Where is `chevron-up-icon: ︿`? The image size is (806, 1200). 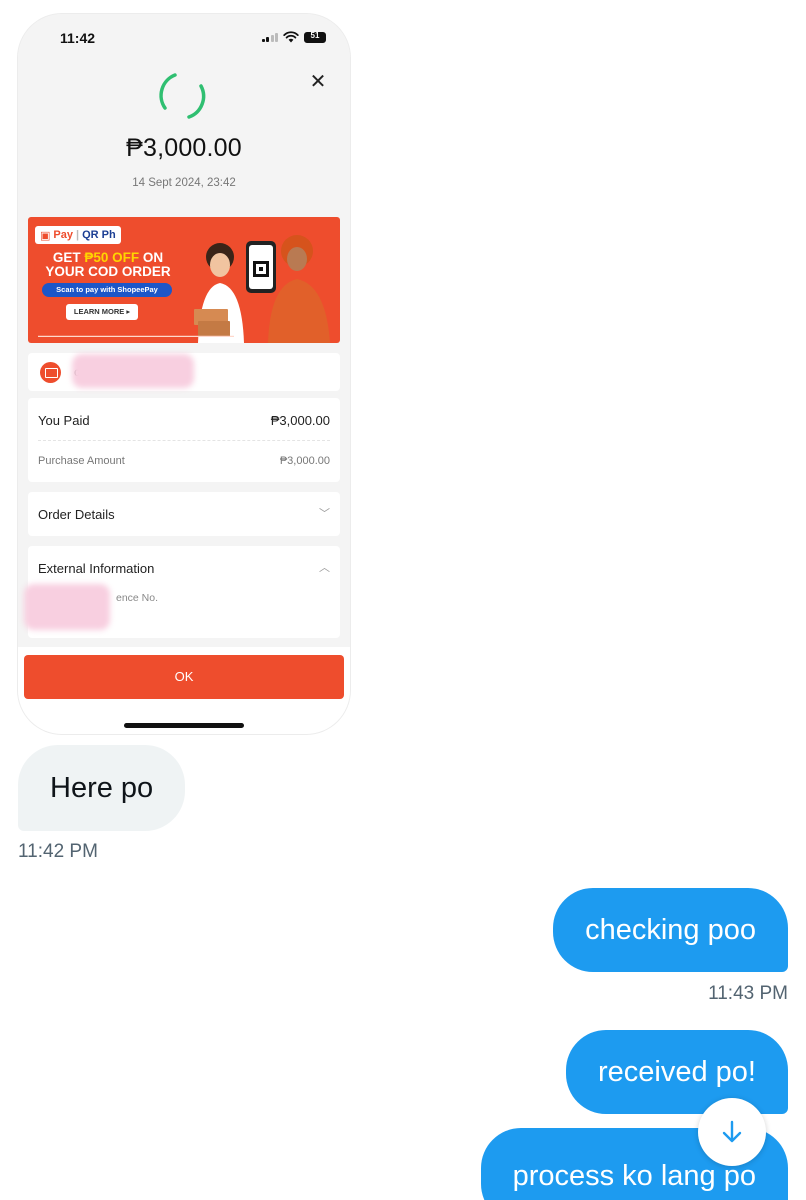
chevron-up-icon: ︿ is located at coordinates (324, 568).